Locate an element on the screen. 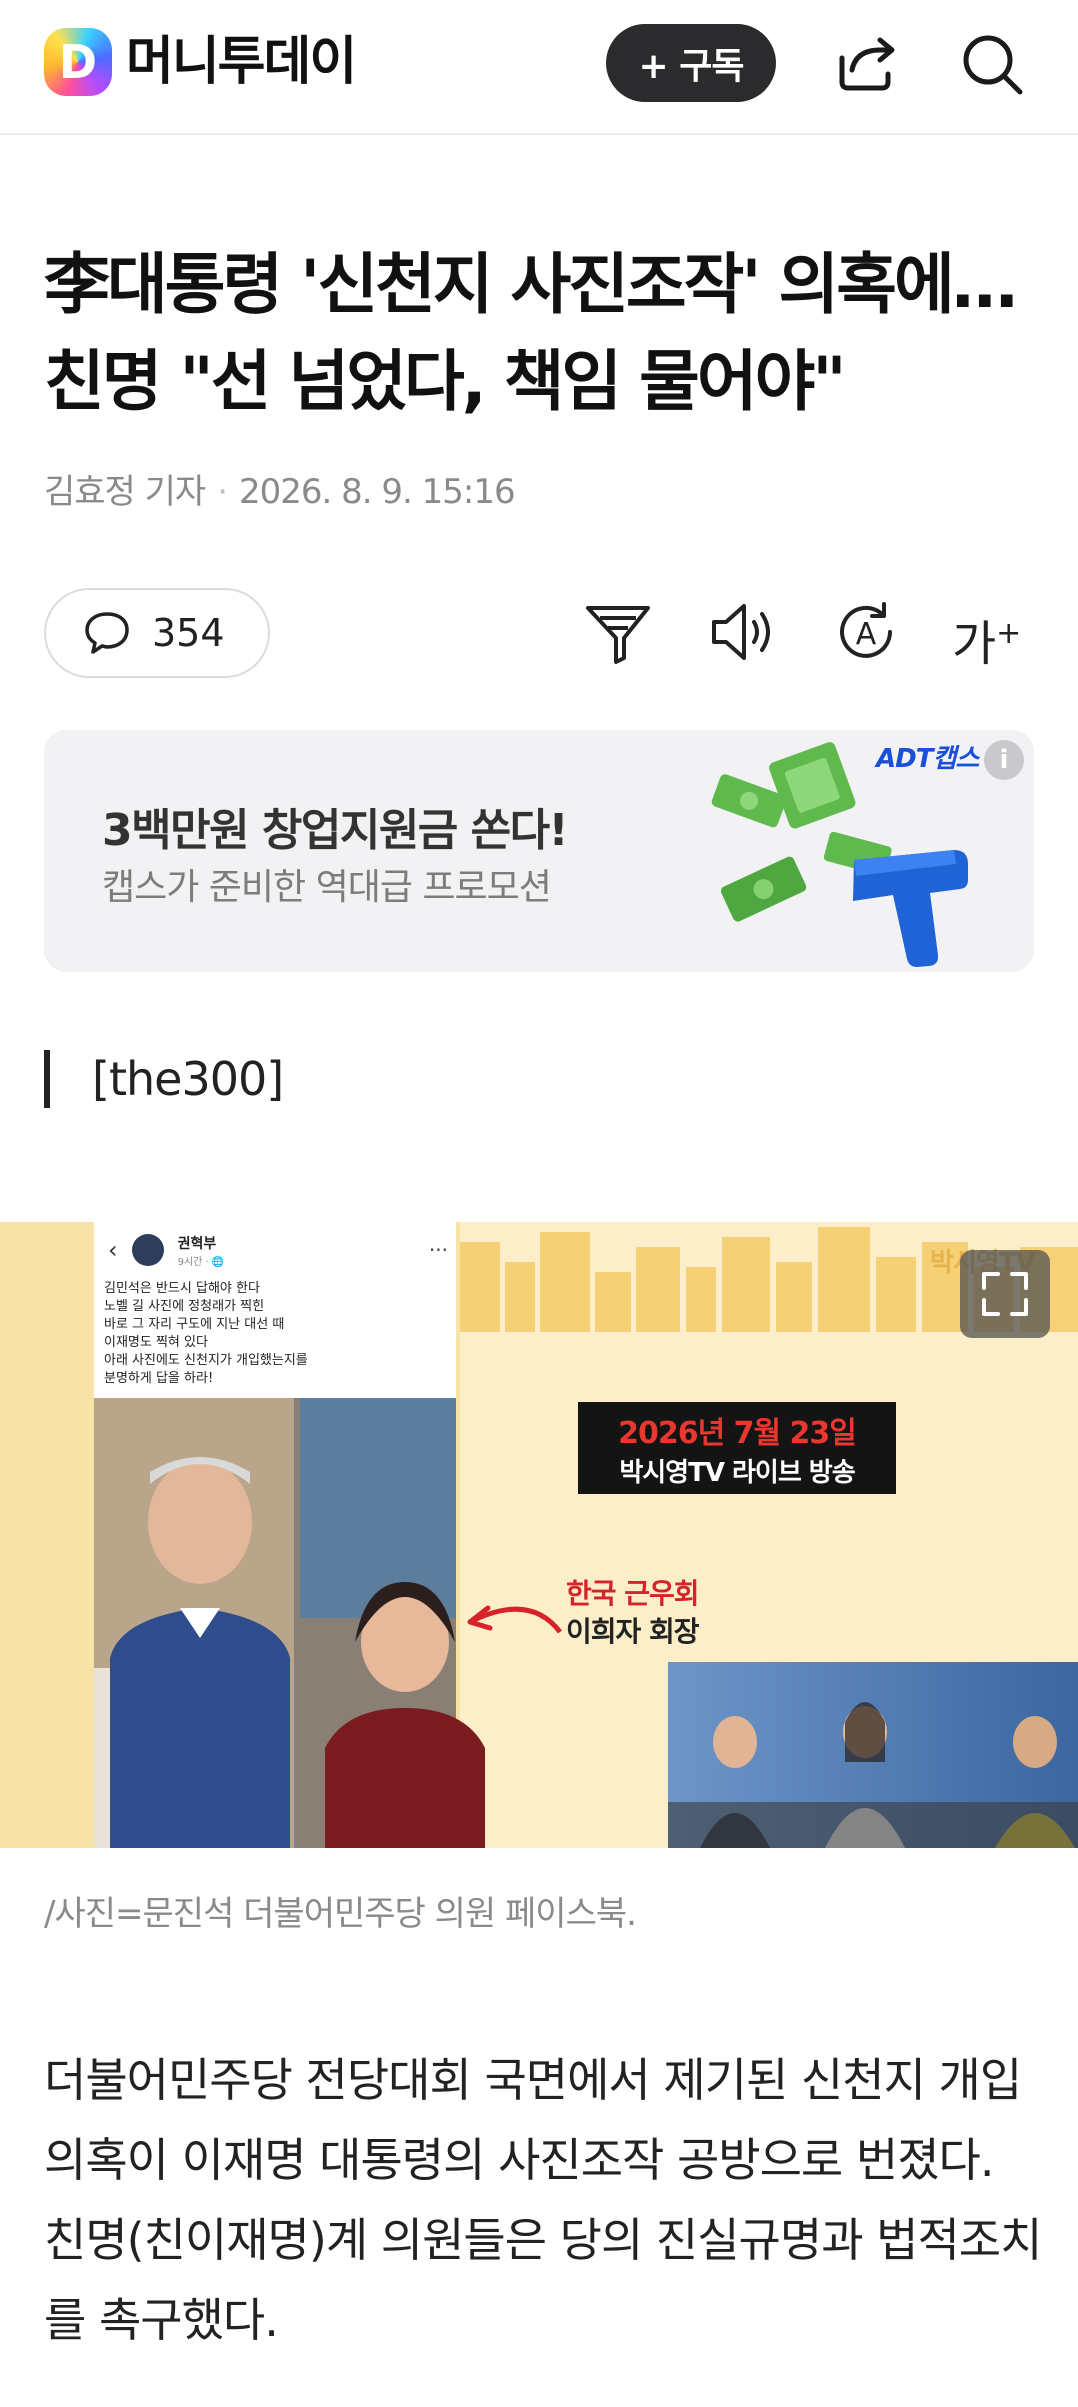  byline: 김효정 기자 · 2026. 8. 9. 15:16 is located at coordinates (280, 492).